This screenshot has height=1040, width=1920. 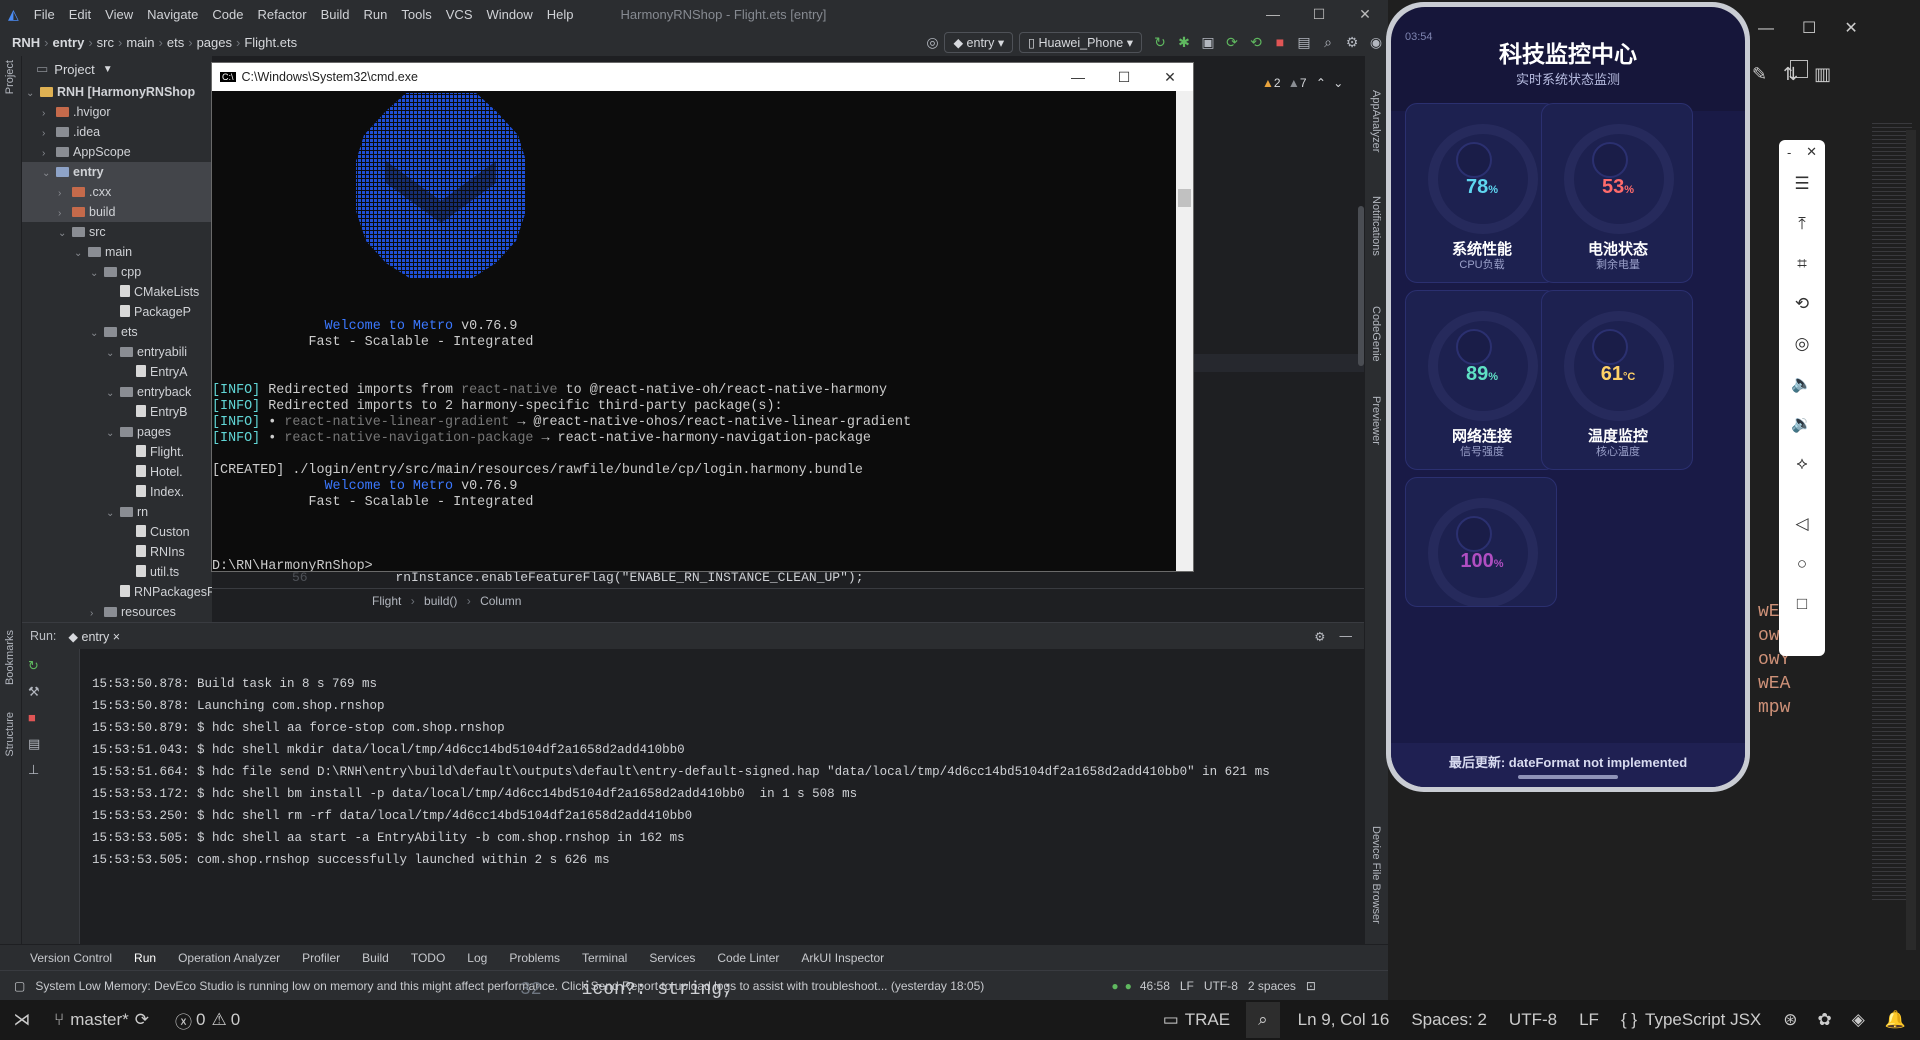 I want to click on menu-icon: ☰, so click(x=1802, y=184).